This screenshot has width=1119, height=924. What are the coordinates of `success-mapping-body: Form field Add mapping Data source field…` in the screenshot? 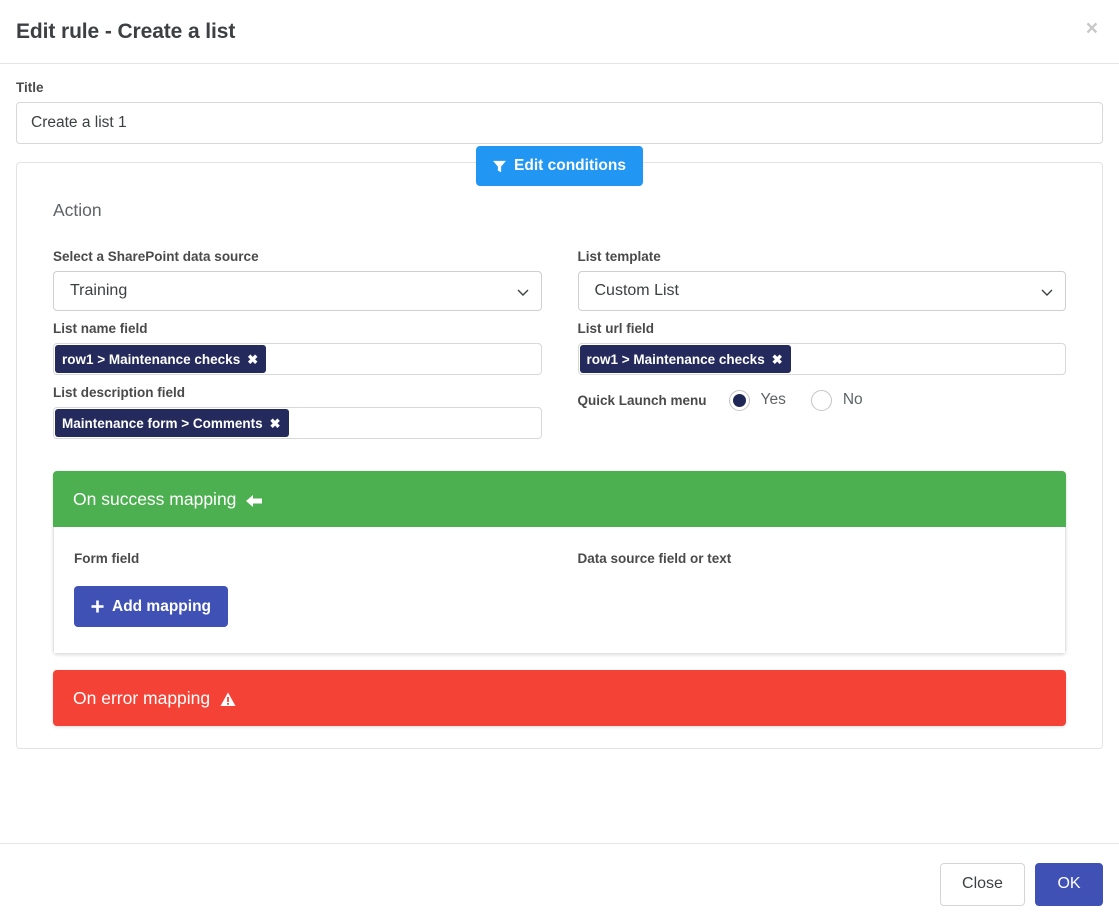 It's located at (559, 590).